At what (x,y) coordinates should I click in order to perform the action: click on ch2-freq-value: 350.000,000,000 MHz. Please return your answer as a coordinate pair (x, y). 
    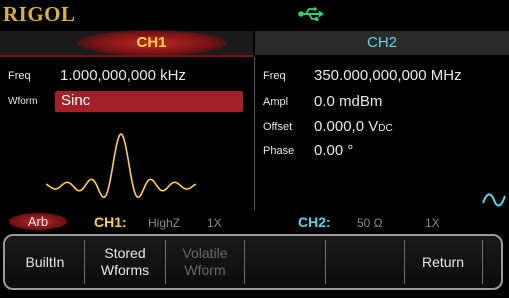
    Looking at the image, I should click on (388, 75).